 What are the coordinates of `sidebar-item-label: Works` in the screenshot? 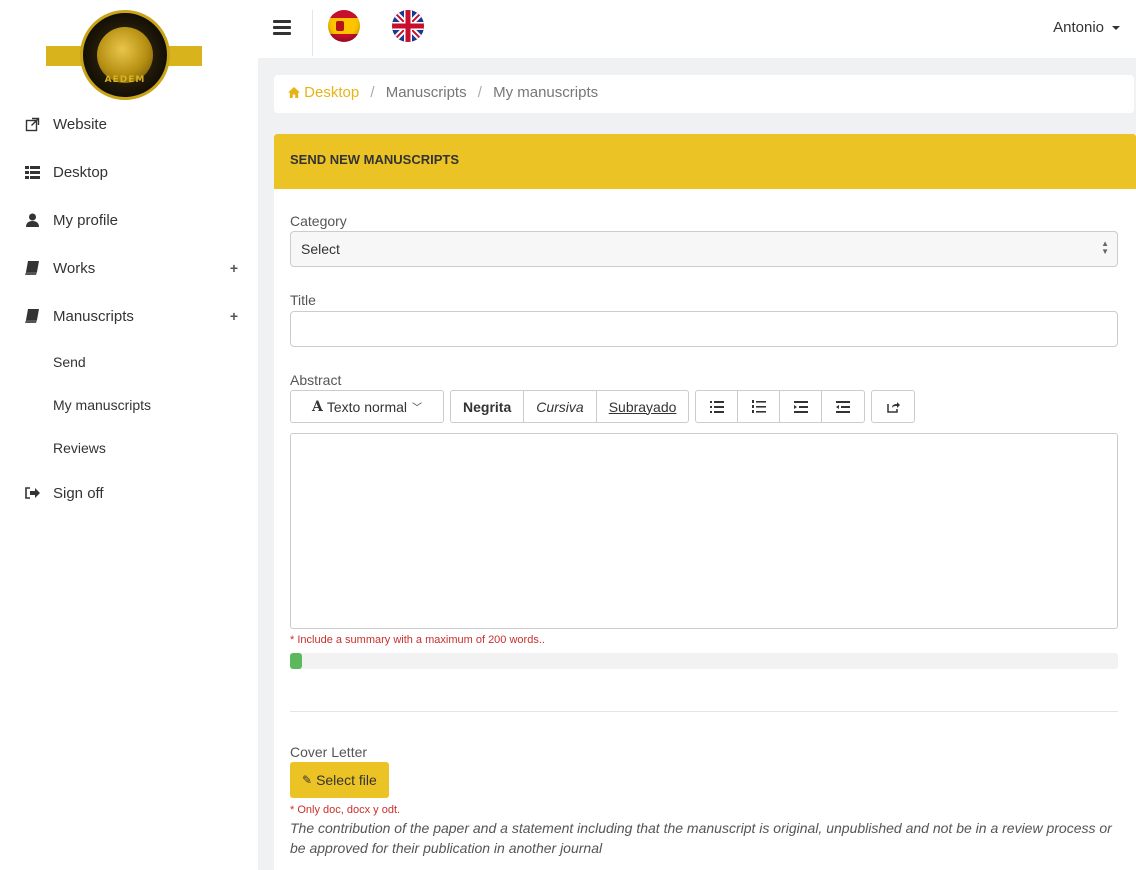 It's located at (74, 268).